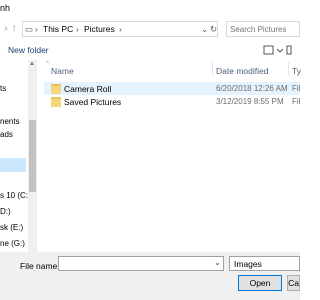 This screenshot has height=300, width=320. I want to click on up-arrow-icon: ↑, so click(14, 29).